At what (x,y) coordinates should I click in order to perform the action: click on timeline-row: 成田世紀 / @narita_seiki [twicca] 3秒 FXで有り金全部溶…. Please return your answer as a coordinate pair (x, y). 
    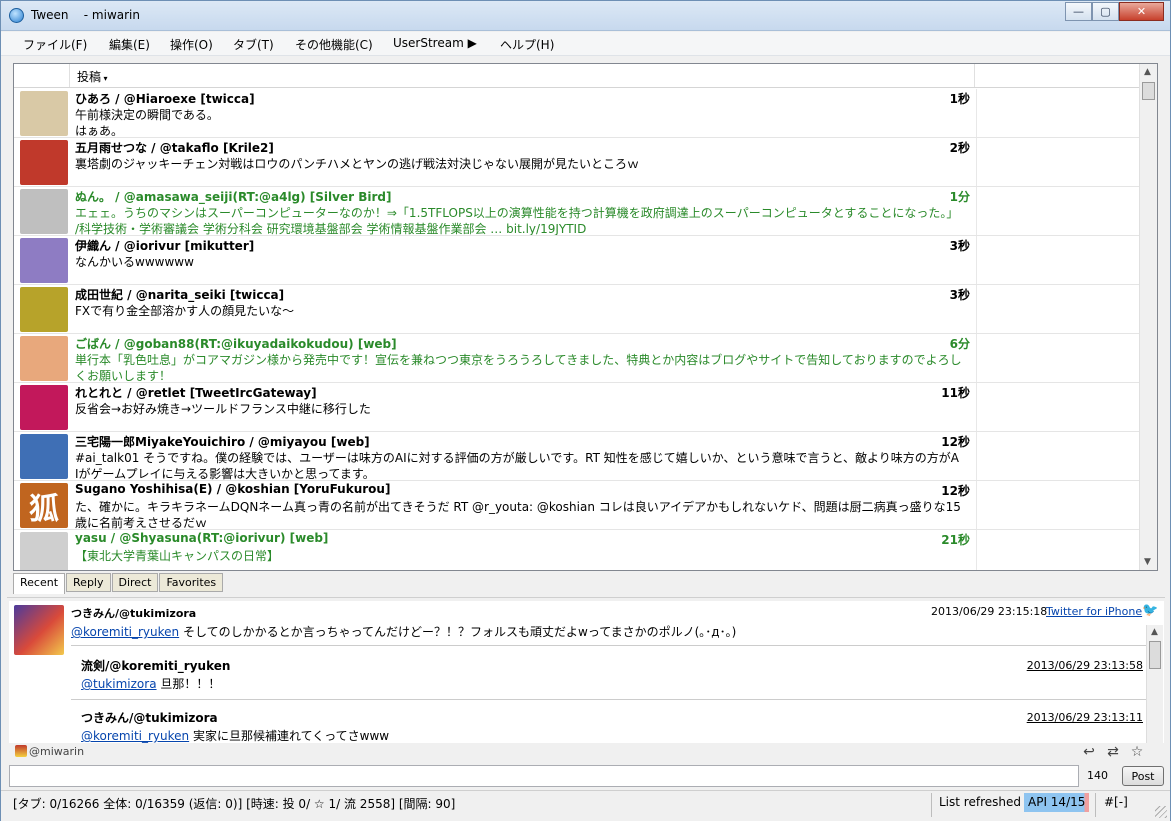
    Looking at the image, I should click on (576, 309).